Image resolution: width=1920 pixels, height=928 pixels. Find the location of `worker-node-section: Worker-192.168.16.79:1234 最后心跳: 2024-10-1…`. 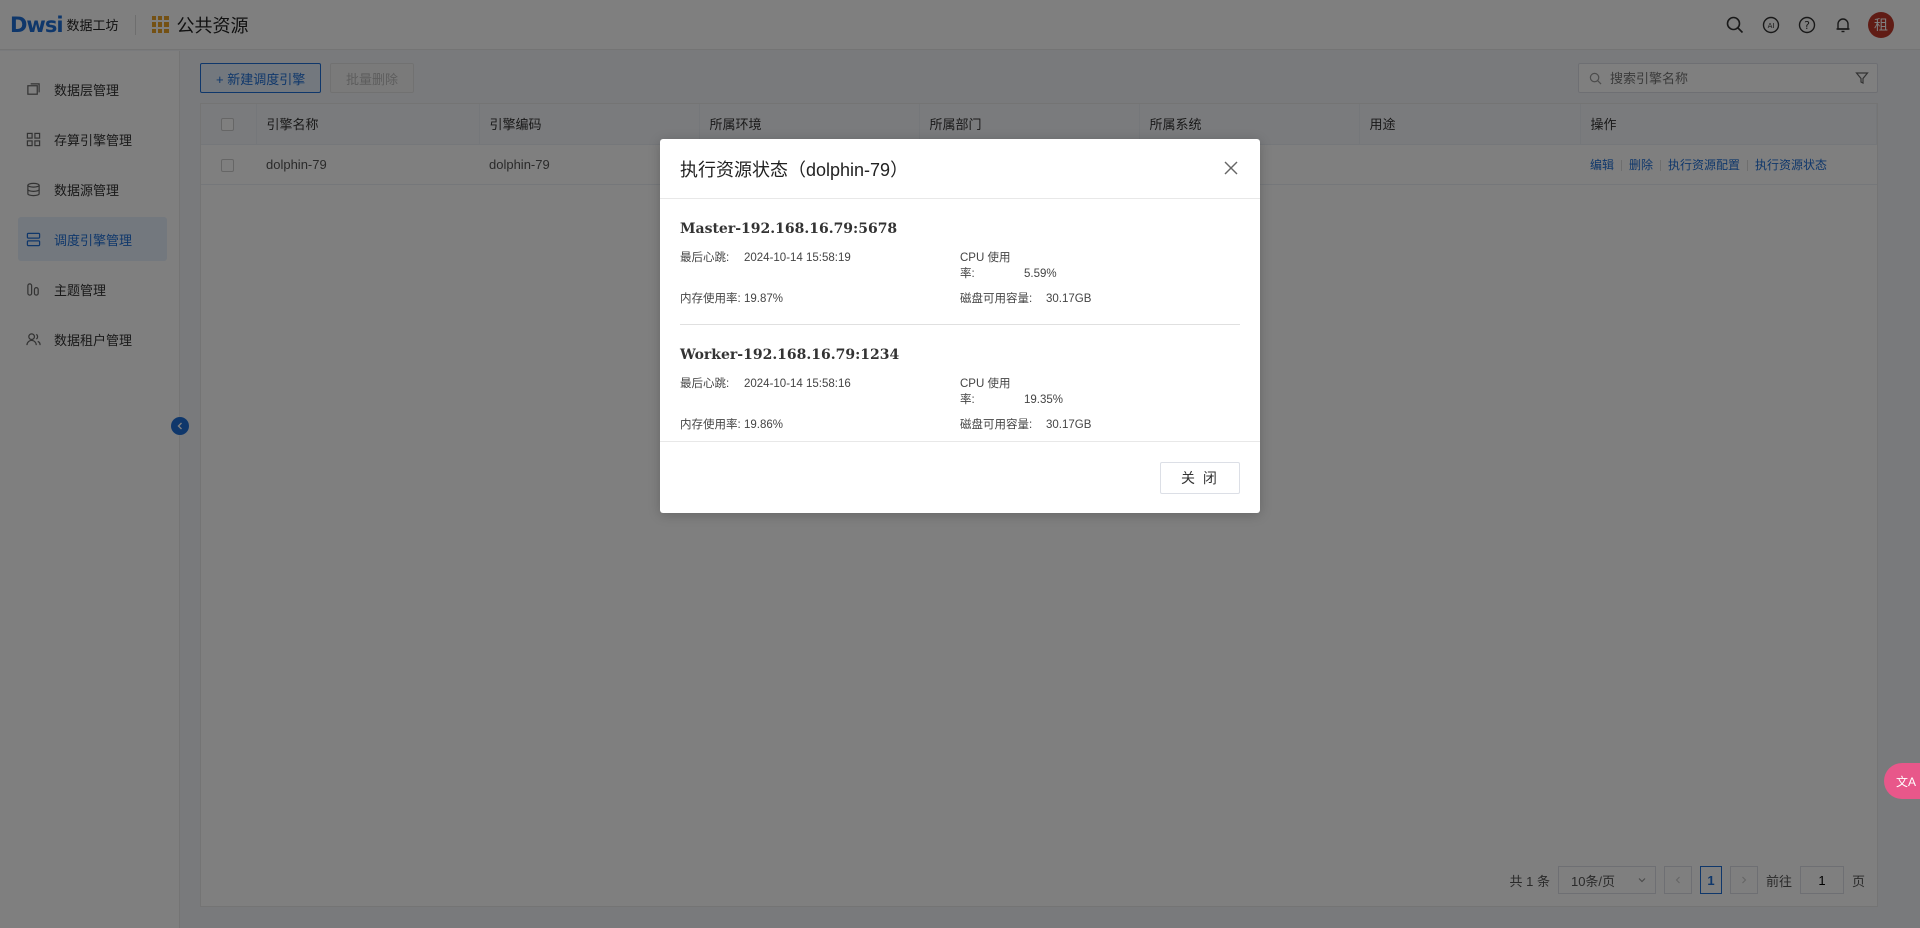

worker-node-section: Worker-192.168.16.79:1234 最后心跳: 2024-10-1… is located at coordinates (960, 387).